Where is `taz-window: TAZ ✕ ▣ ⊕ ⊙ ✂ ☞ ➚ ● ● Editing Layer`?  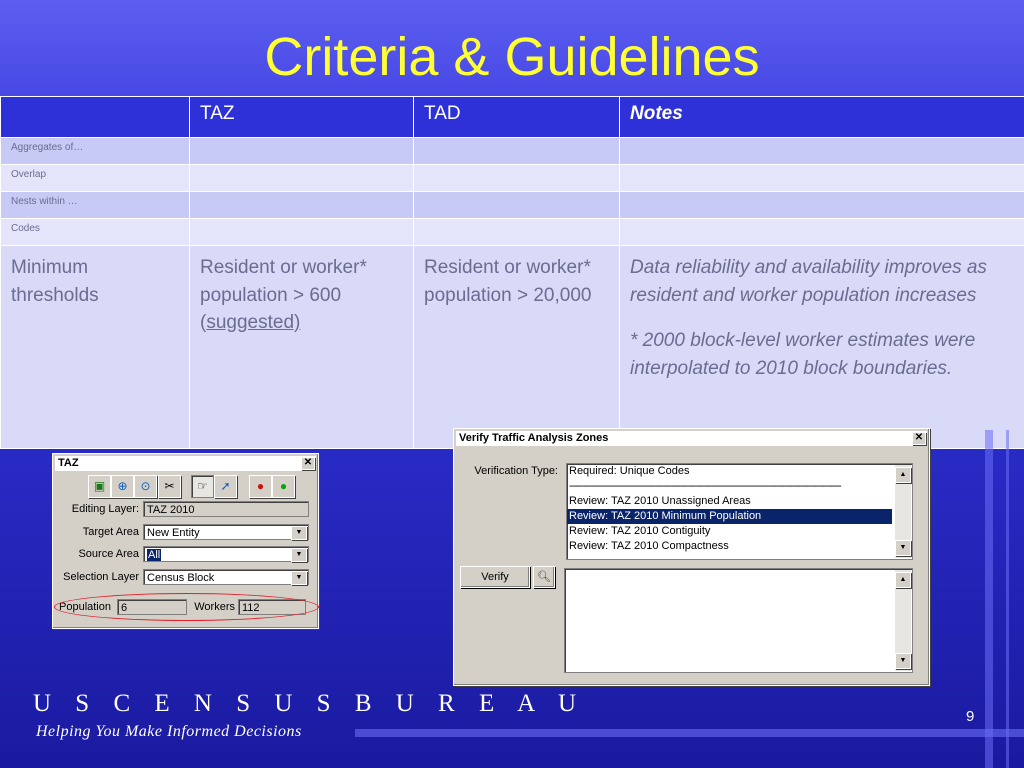 taz-window: TAZ ✕ ▣ ⊕ ⊙ ✂ ☞ ➚ ● ● Editing Layer is located at coordinates (185, 541).